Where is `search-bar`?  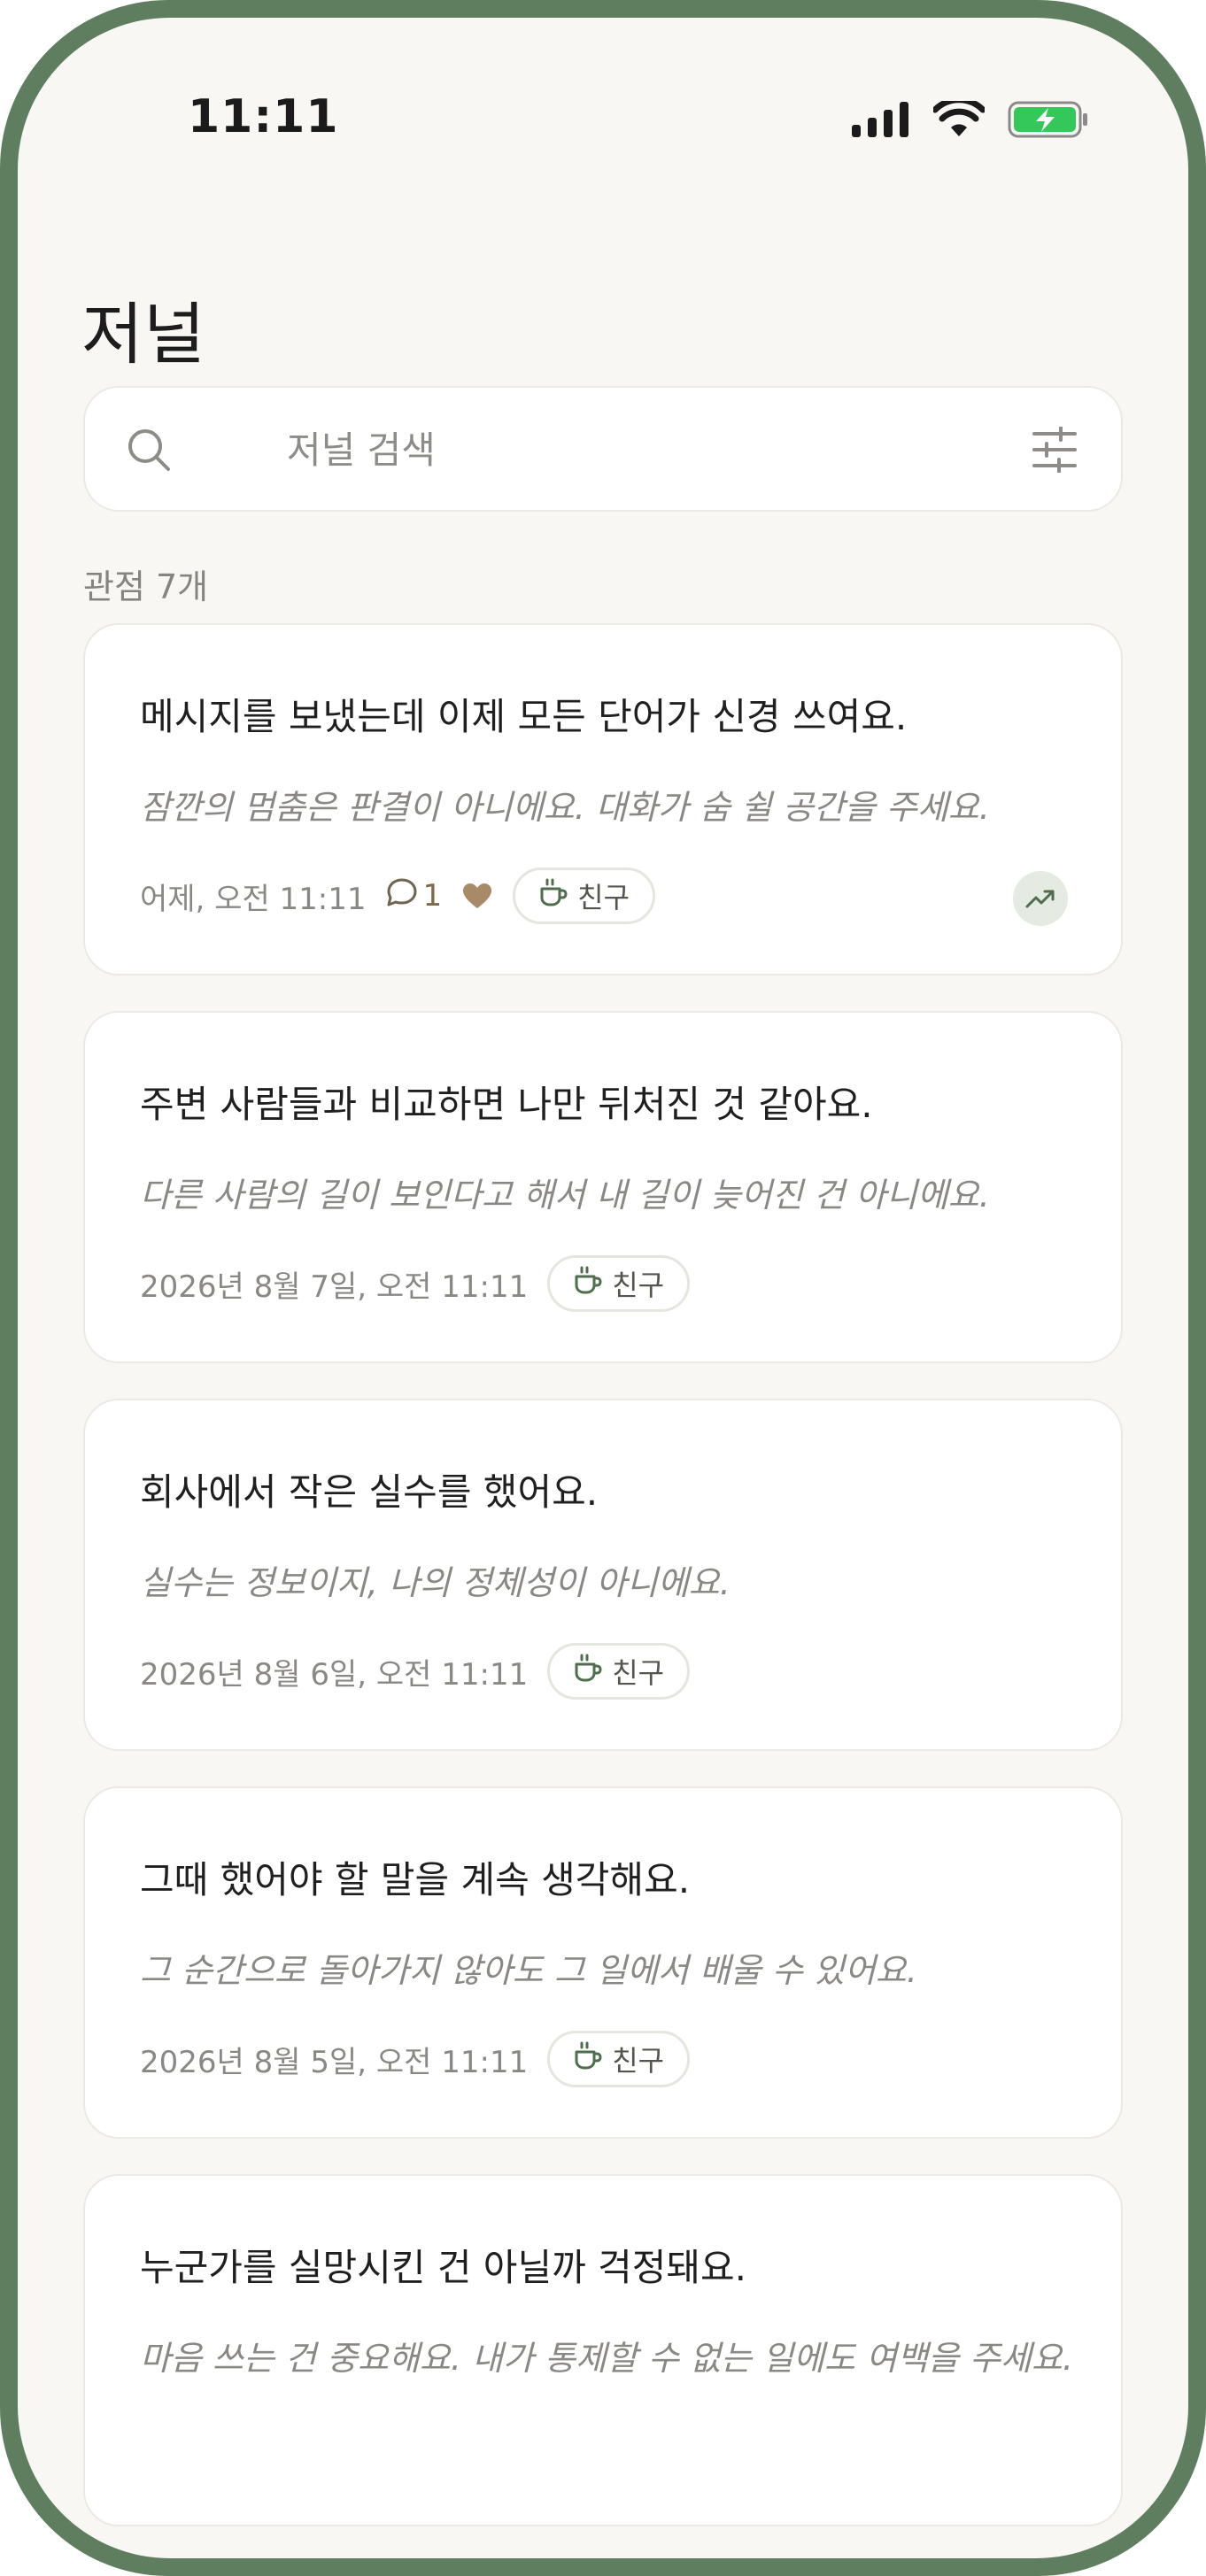 search-bar is located at coordinates (603, 449).